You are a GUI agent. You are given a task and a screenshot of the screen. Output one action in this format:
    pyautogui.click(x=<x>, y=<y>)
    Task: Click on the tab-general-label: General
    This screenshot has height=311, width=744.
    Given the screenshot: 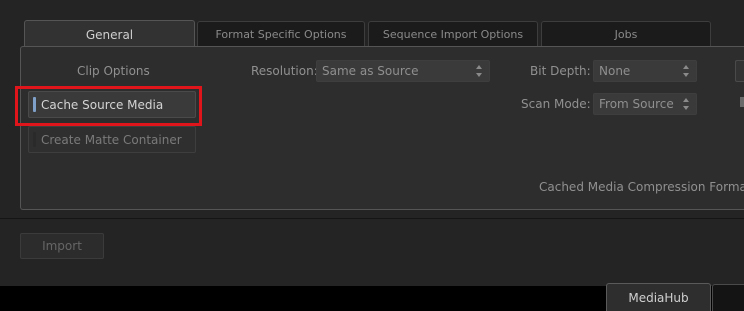 What is the action you would take?
    pyautogui.click(x=109, y=34)
    